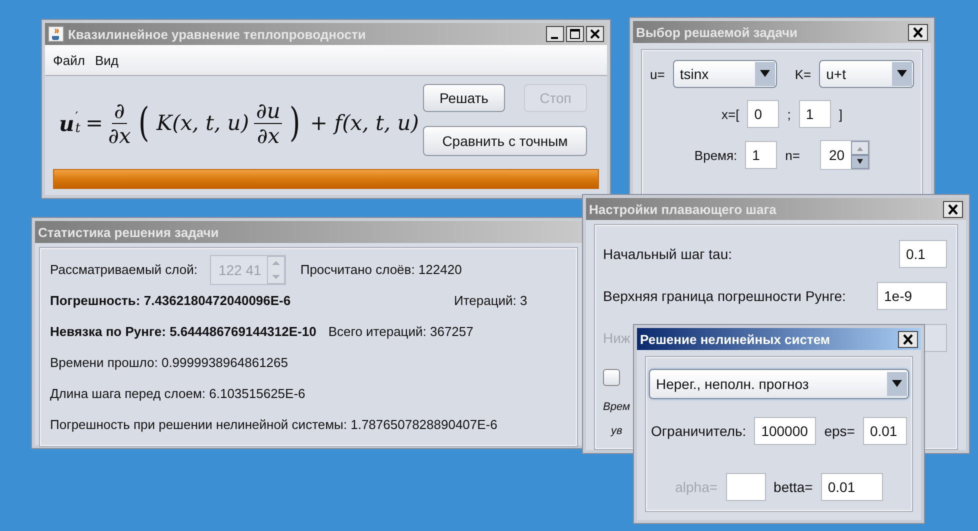 The image size is (978, 531). What do you see at coordinates (724, 74) in the screenshot?
I see `function-dropdown: tsinx` at bounding box center [724, 74].